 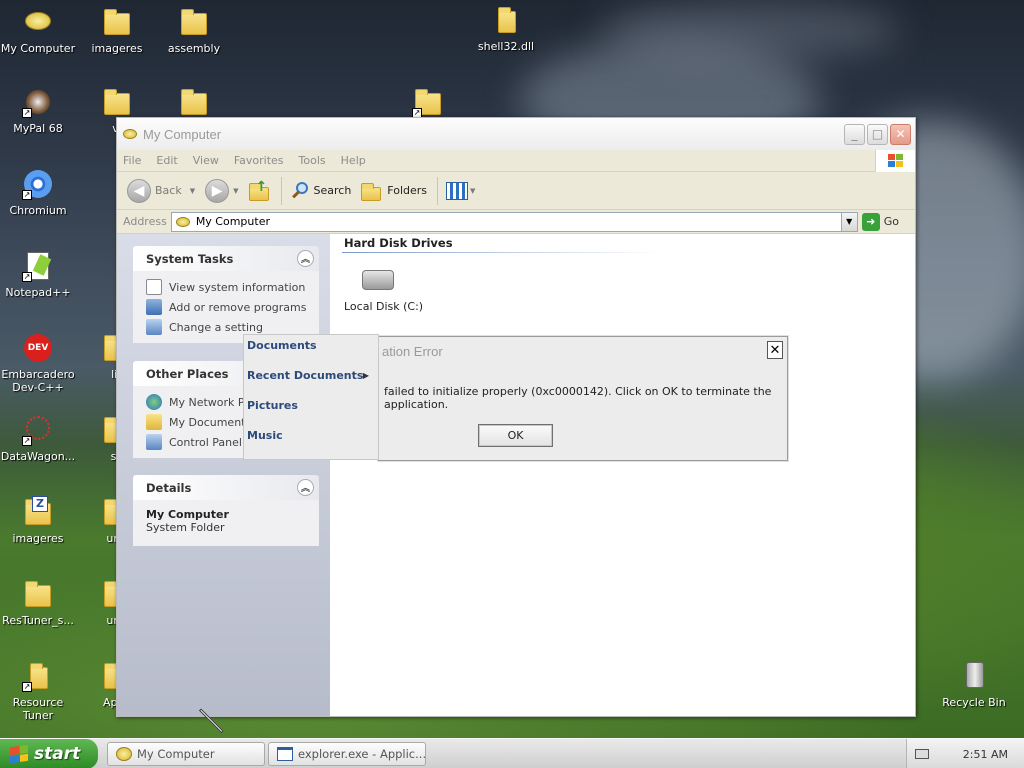 What do you see at coordinates (154, 287) in the screenshot?
I see `system-info-icon` at bounding box center [154, 287].